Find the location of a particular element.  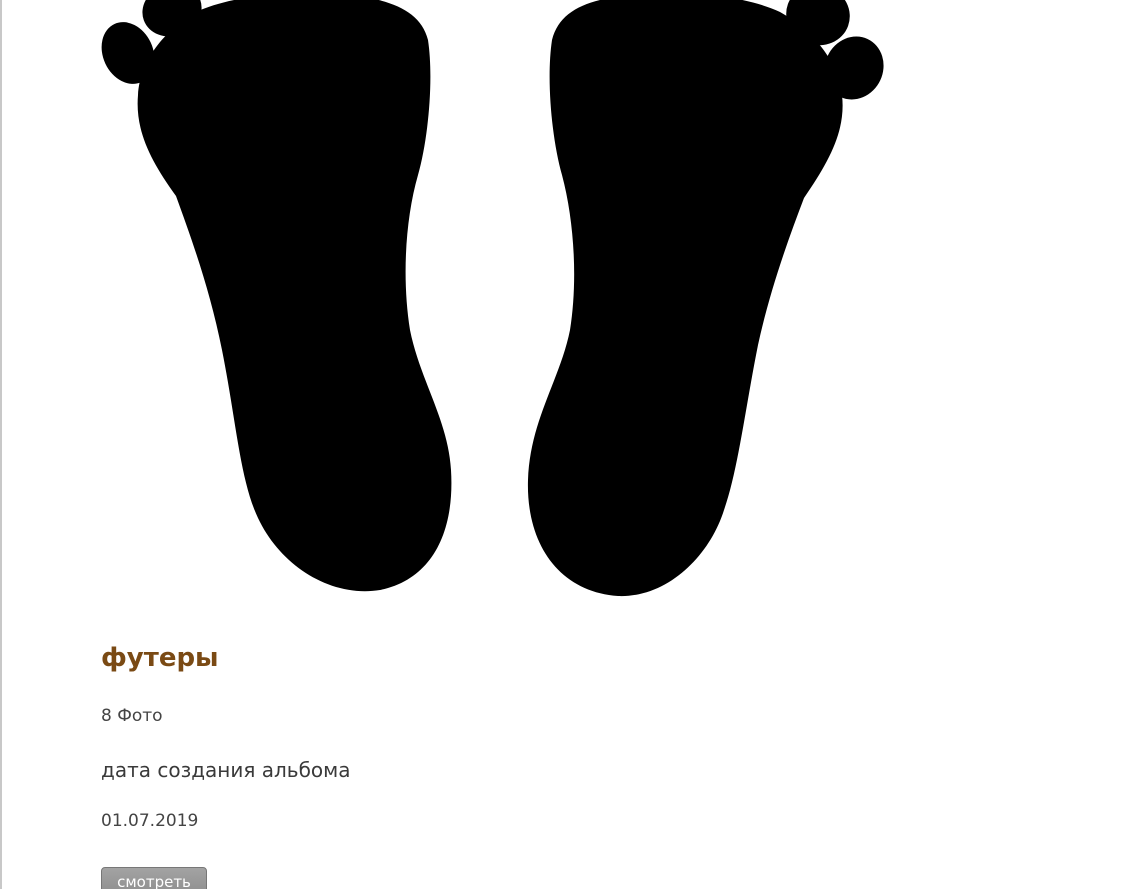

view-album-button: смотреть is located at coordinates (154, 878).